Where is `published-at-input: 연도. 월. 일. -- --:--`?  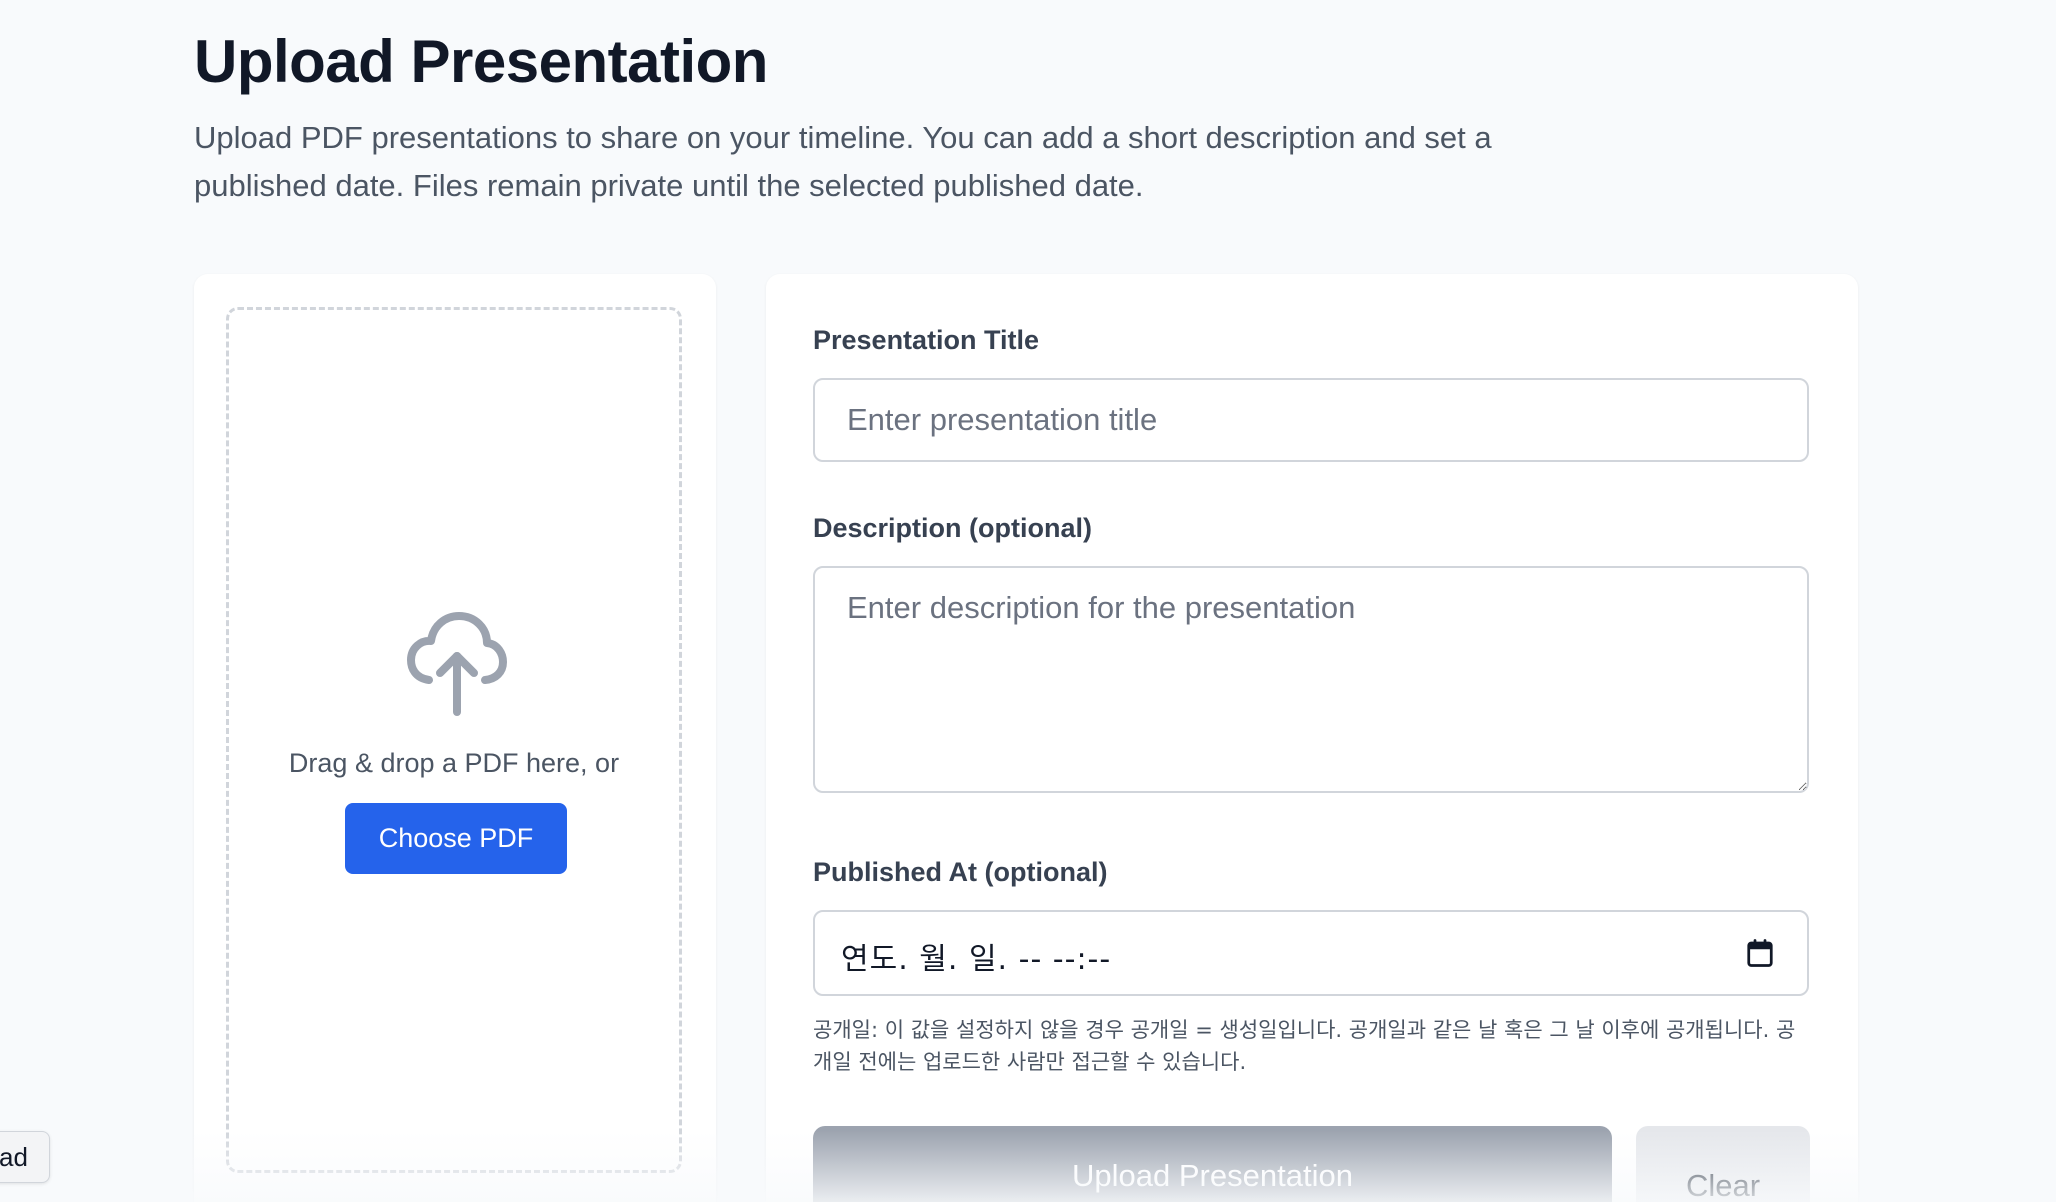
published-at-input: 연도. 월. 일. -- --:-- is located at coordinates (1311, 953).